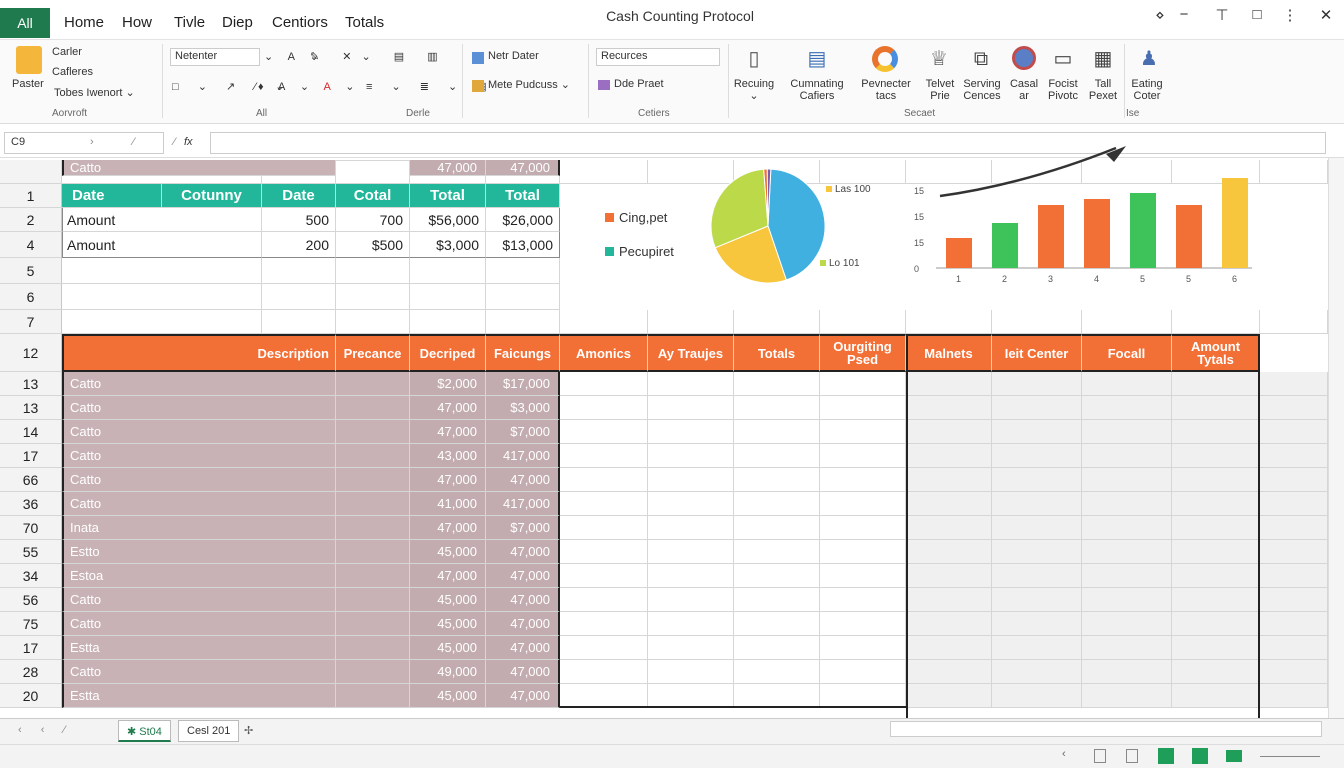 This screenshot has height=768, width=1344. What do you see at coordinates (373, 196) in the screenshot?
I see `header-3: Cotal` at bounding box center [373, 196].